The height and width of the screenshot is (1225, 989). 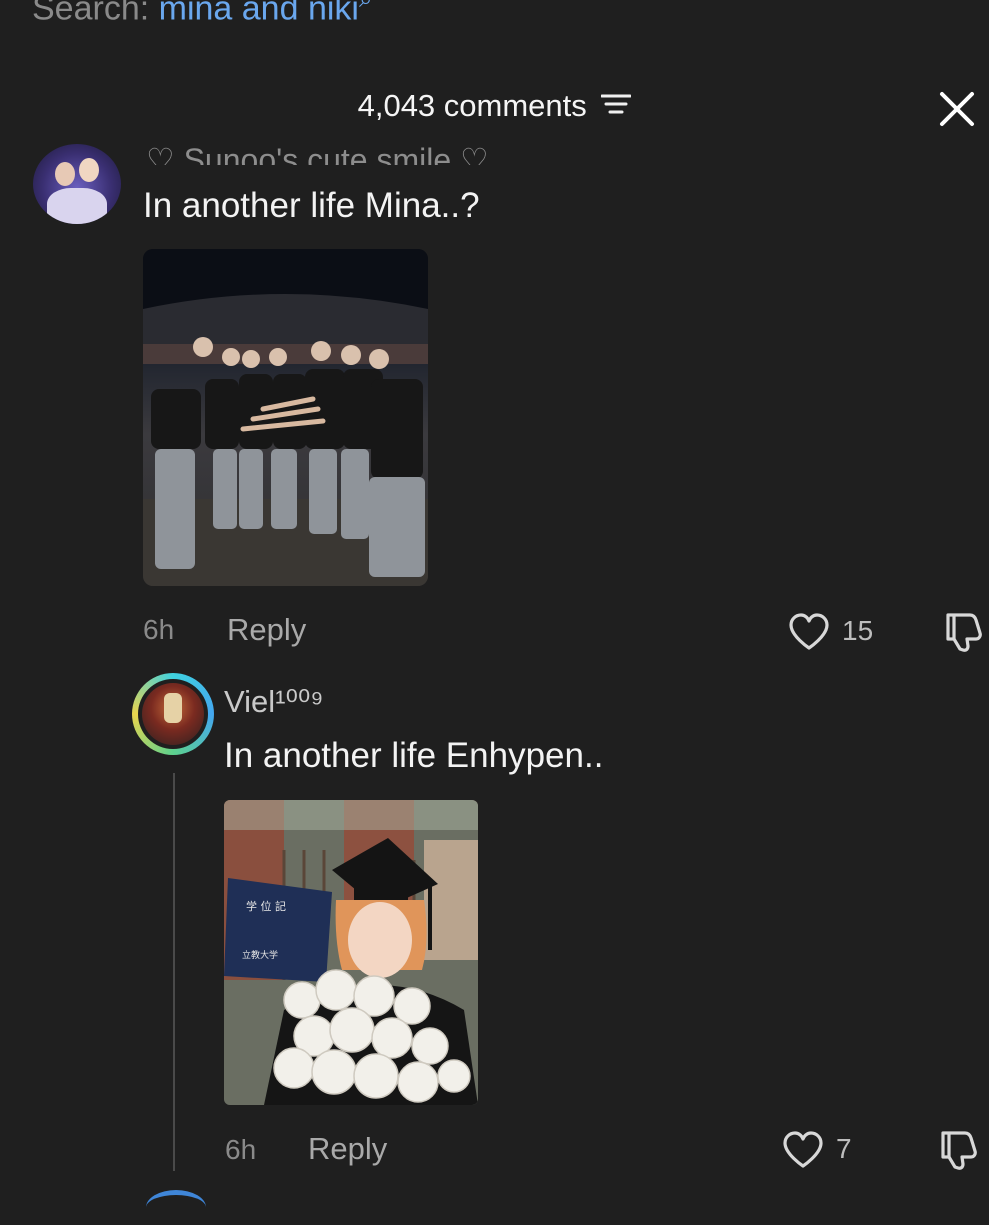 I want to click on thread-line, so click(x=174, y=972).